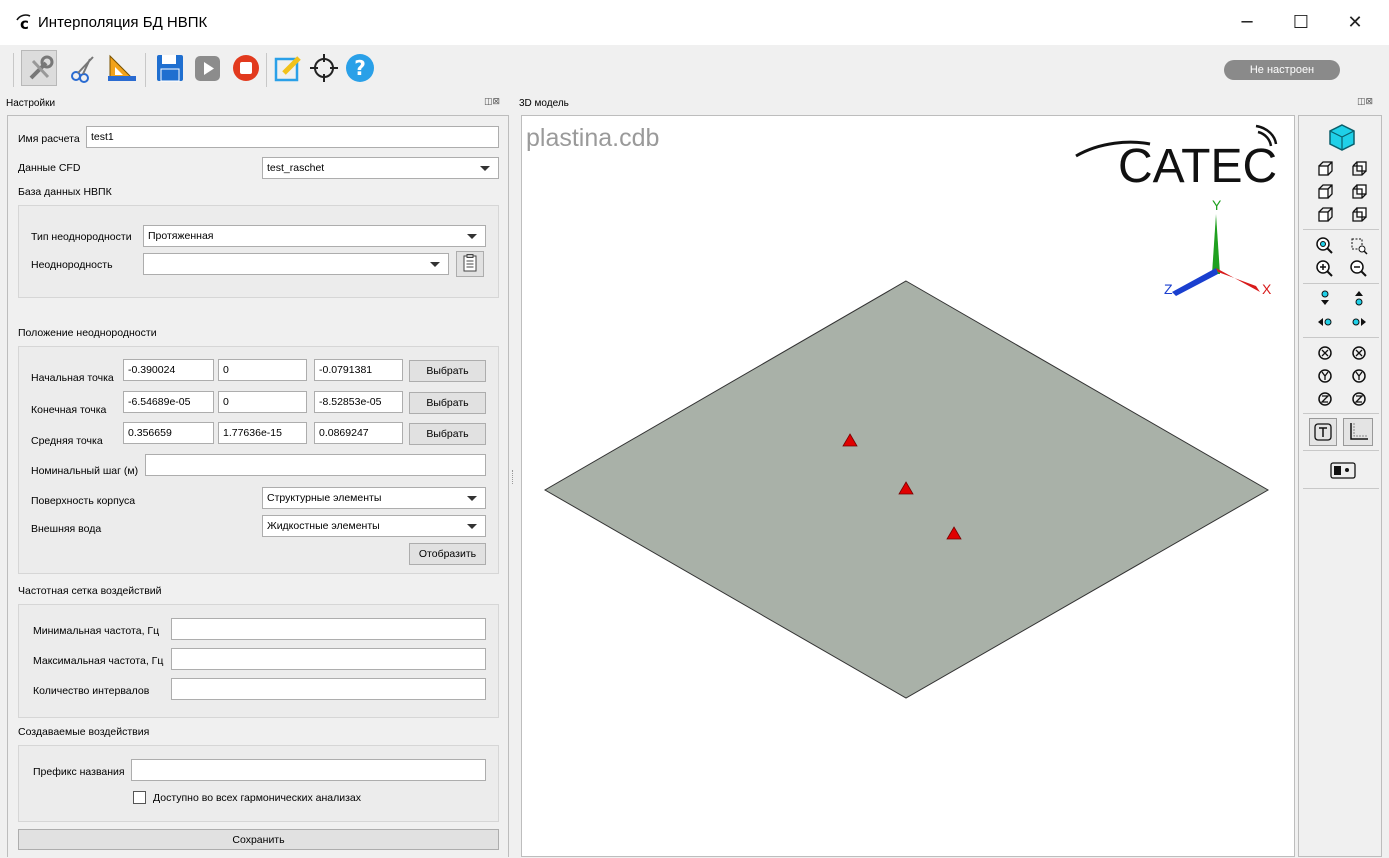 This screenshot has height=858, width=1389. I want to click on prefix-input, so click(308, 770).